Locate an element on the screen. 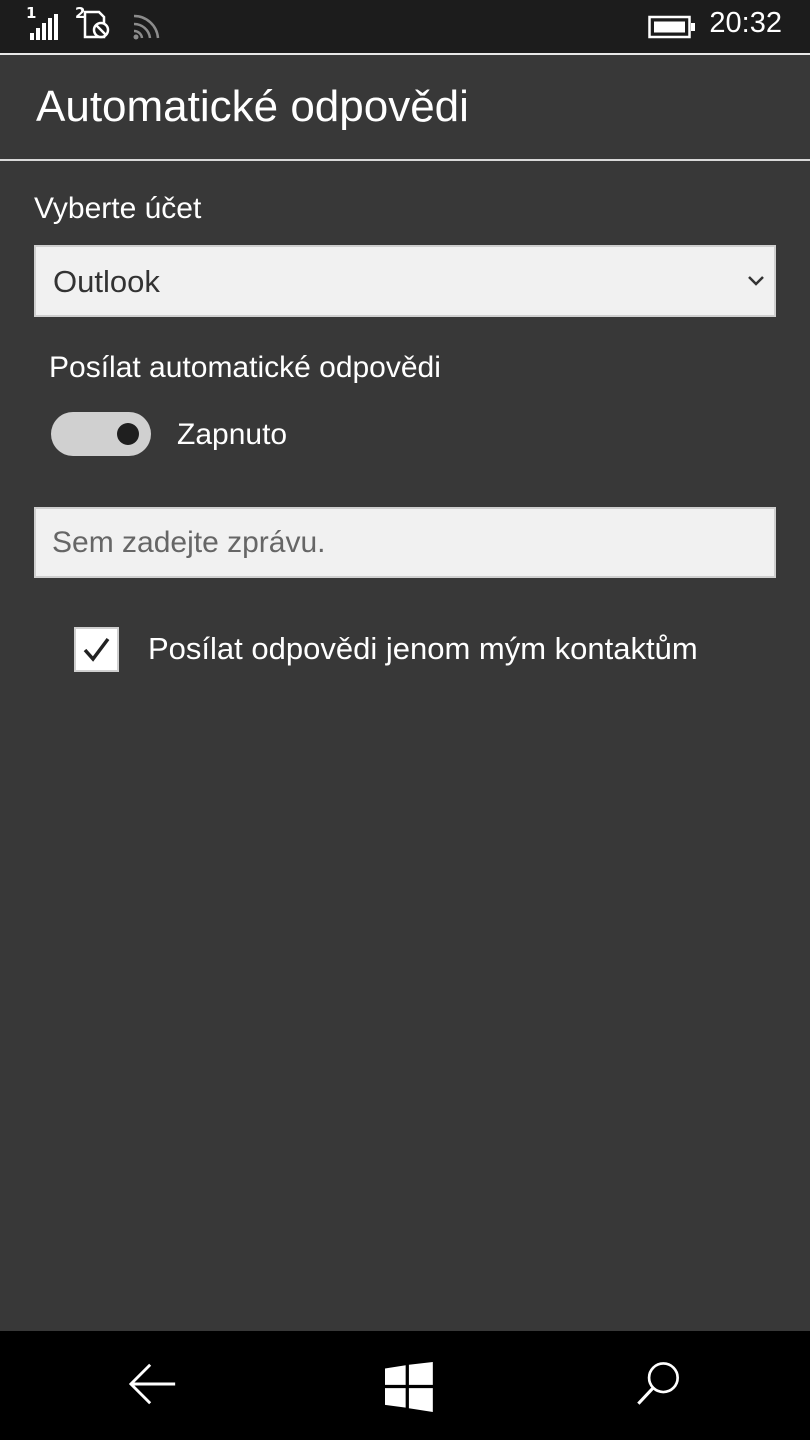  checkmark-icon is located at coordinates (96, 649).